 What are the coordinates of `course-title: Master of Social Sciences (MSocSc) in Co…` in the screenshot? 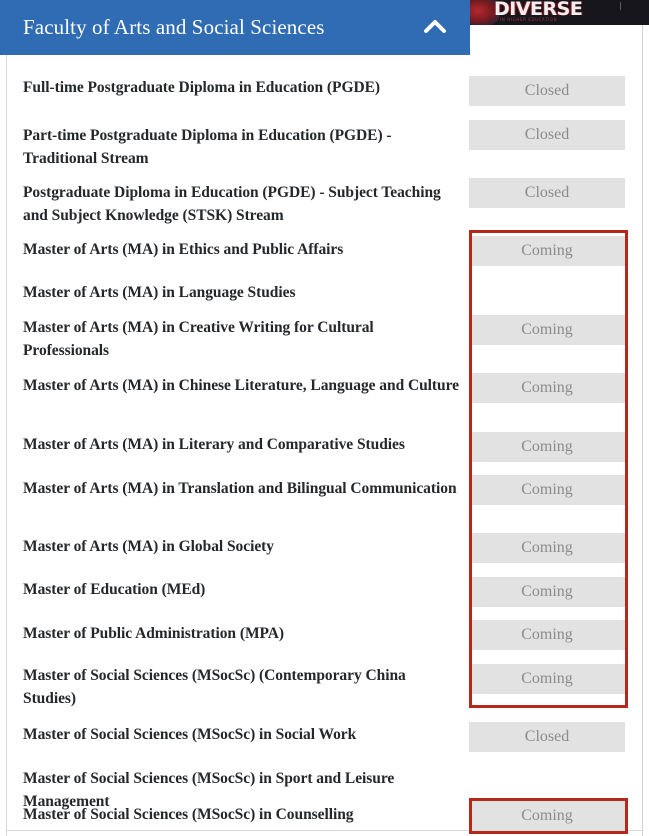 It's located at (188, 814).